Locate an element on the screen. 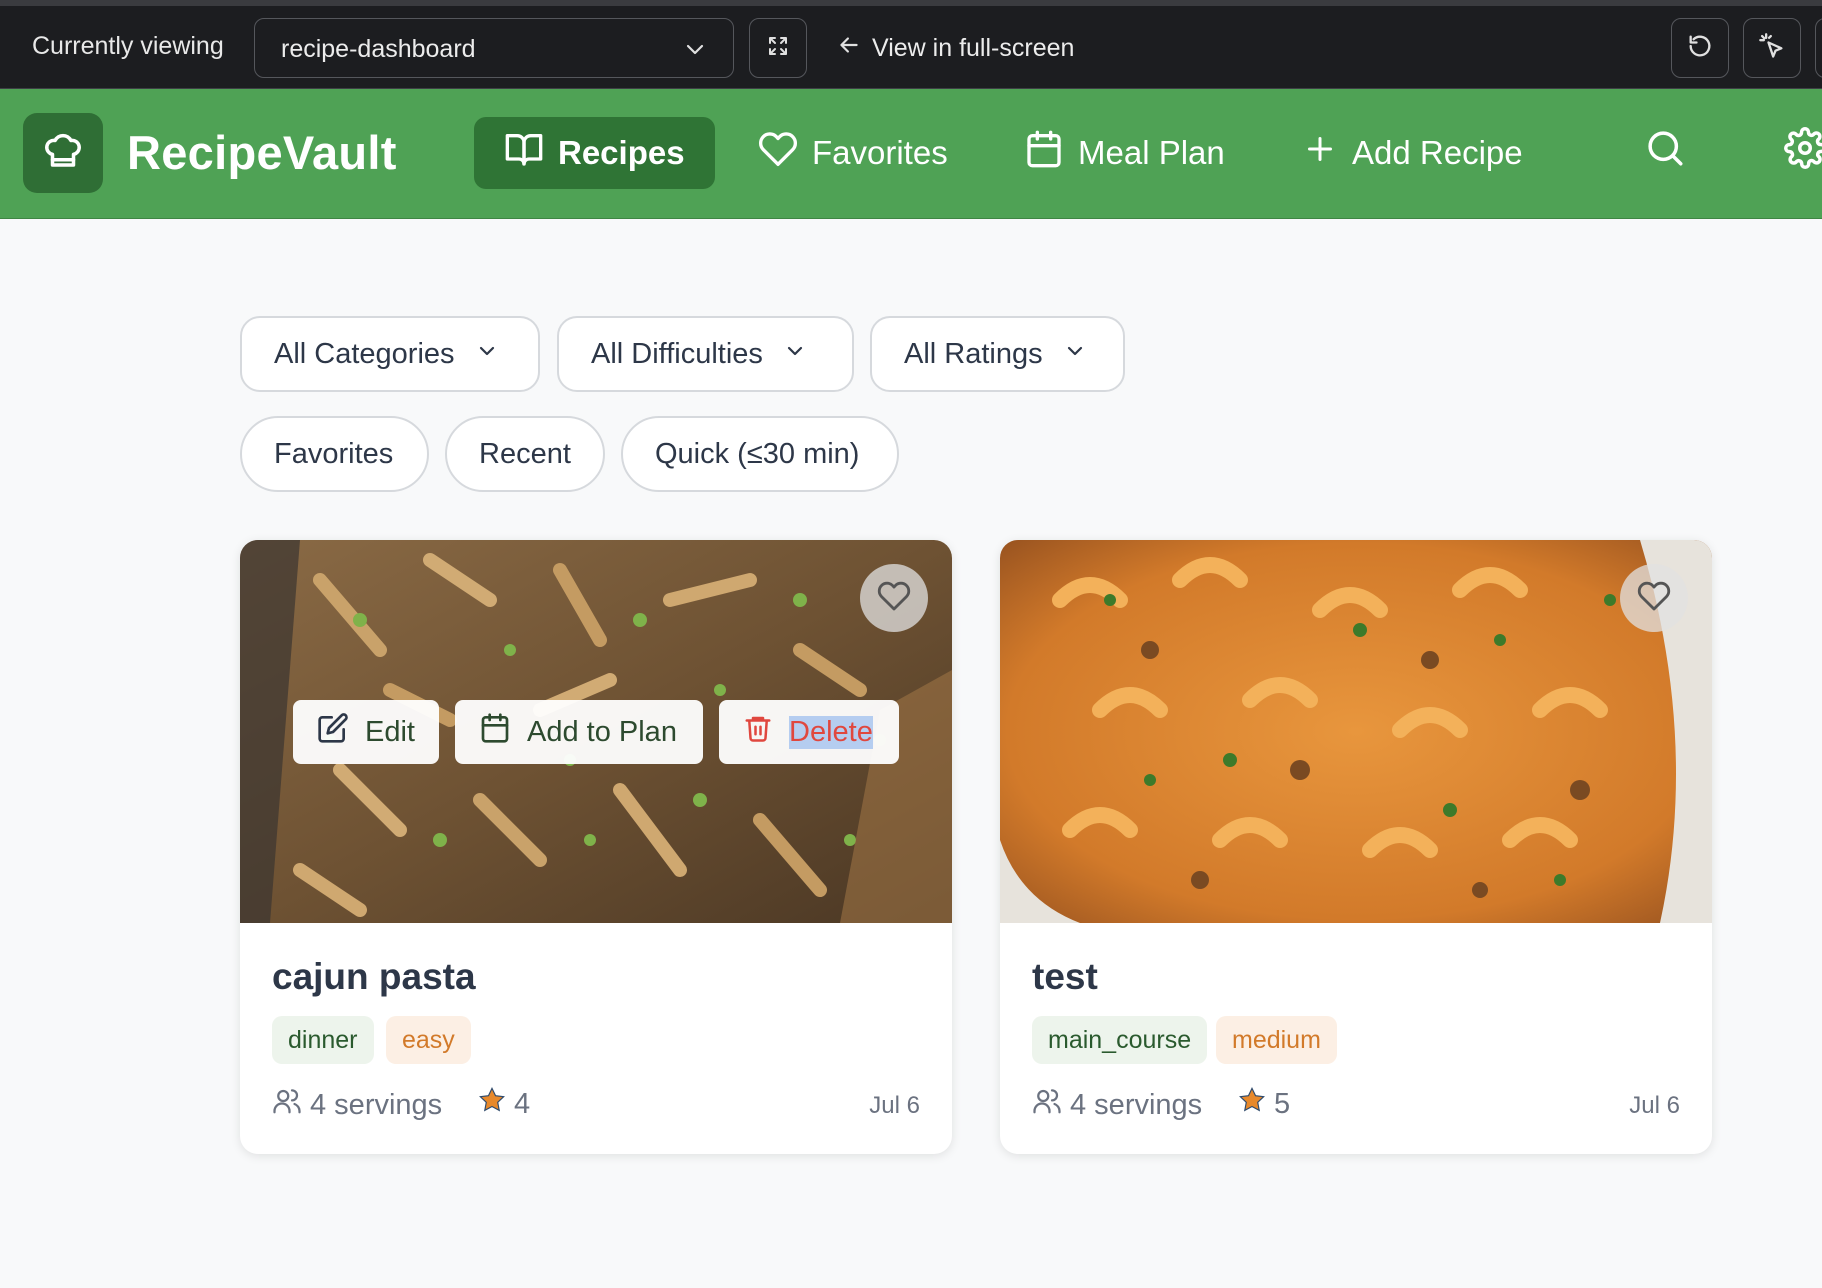 This screenshot has width=1822, height=1288. currently-viewing-label: Currently viewing is located at coordinates (128, 46).